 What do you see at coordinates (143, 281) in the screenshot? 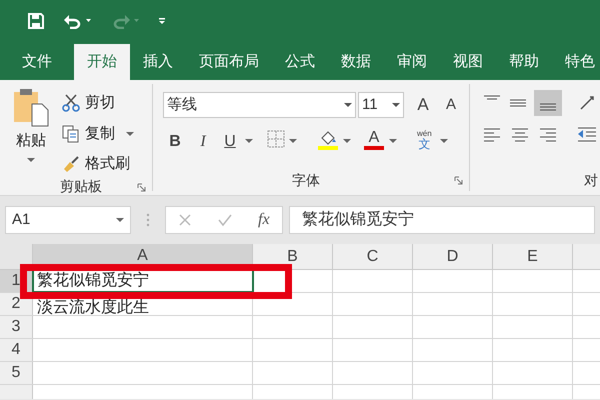
I see `table-cell: 繁花似锦觅安宁` at bounding box center [143, 281].